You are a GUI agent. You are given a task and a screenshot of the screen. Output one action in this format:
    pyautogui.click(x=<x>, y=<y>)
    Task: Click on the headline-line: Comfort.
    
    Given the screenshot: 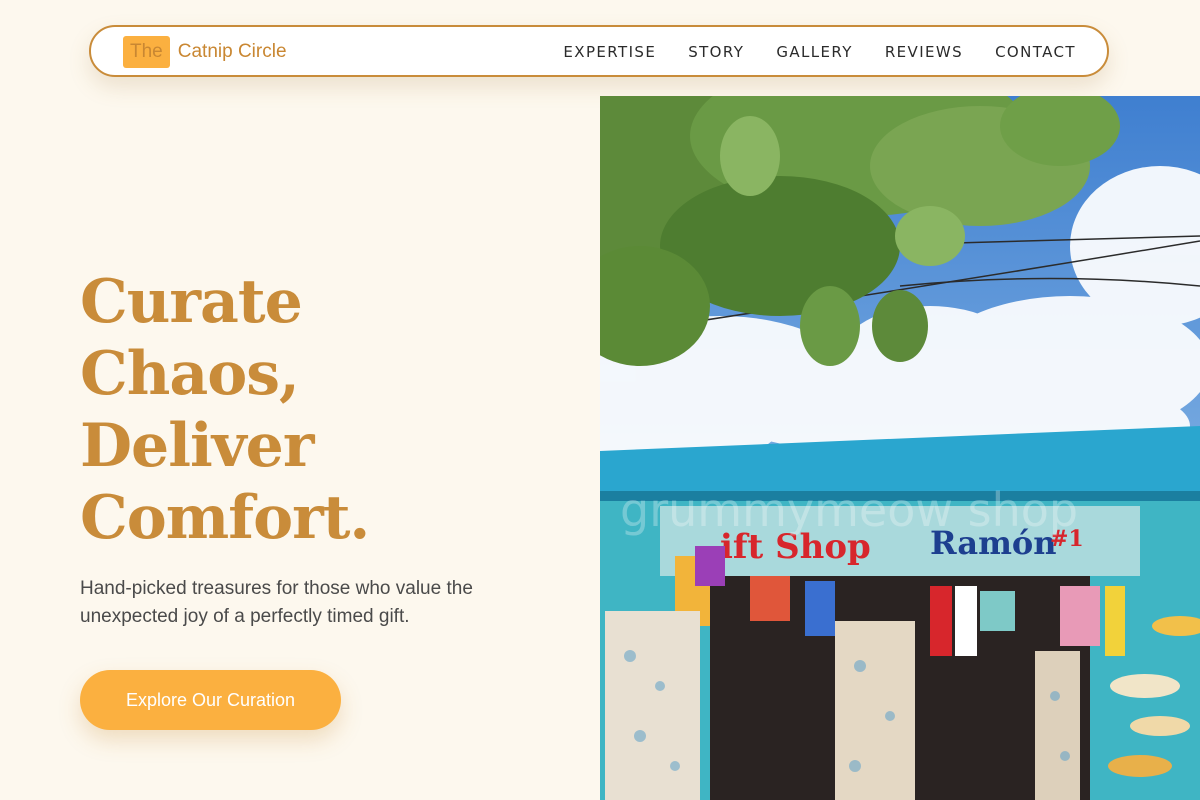 What is the action you would take?
    pyautogui.click(x=225, y=518)
    